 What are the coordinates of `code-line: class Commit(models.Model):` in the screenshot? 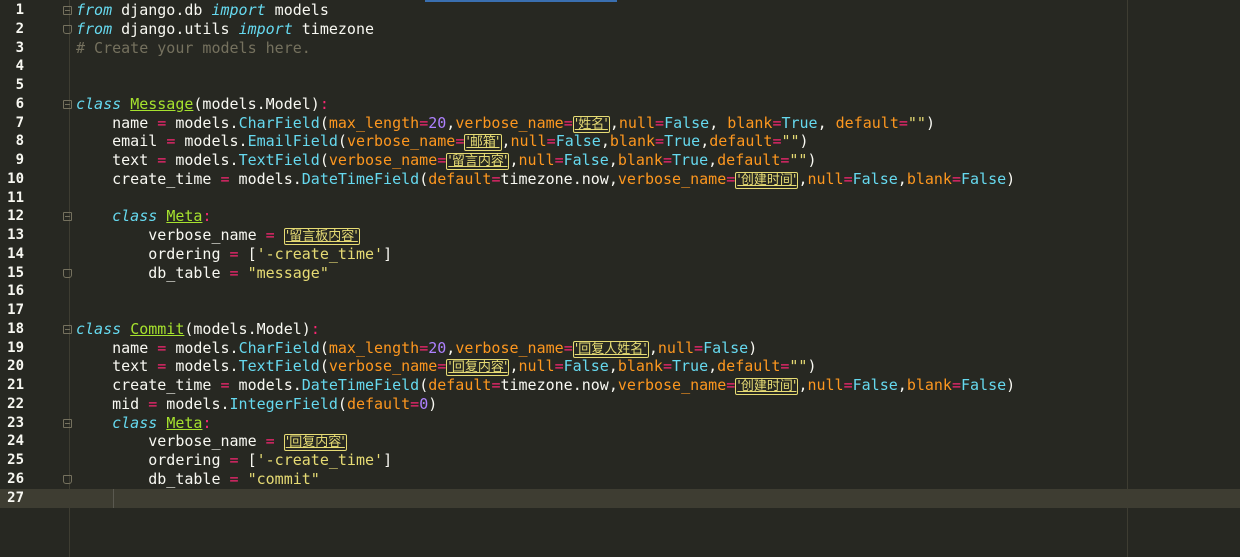 It's located at (198, 329).